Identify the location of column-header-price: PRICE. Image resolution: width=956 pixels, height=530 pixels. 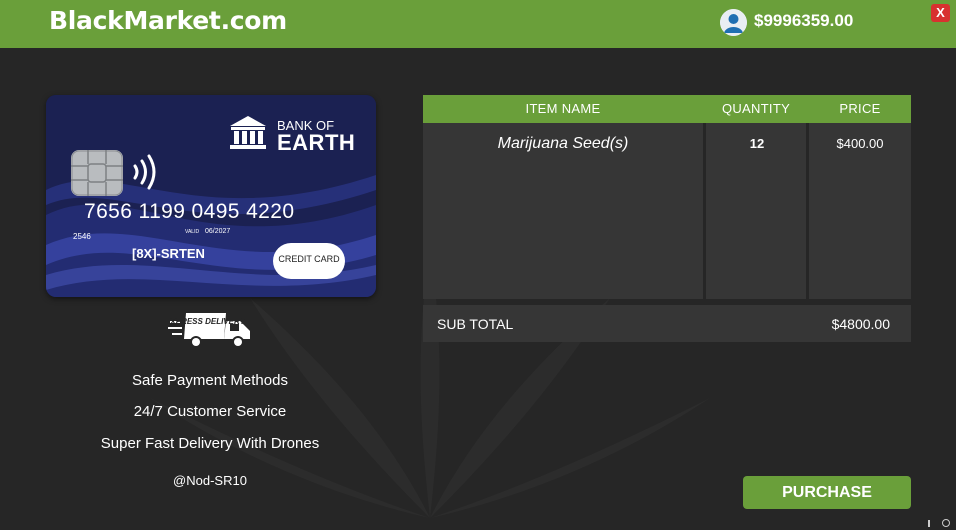
(860, 108).